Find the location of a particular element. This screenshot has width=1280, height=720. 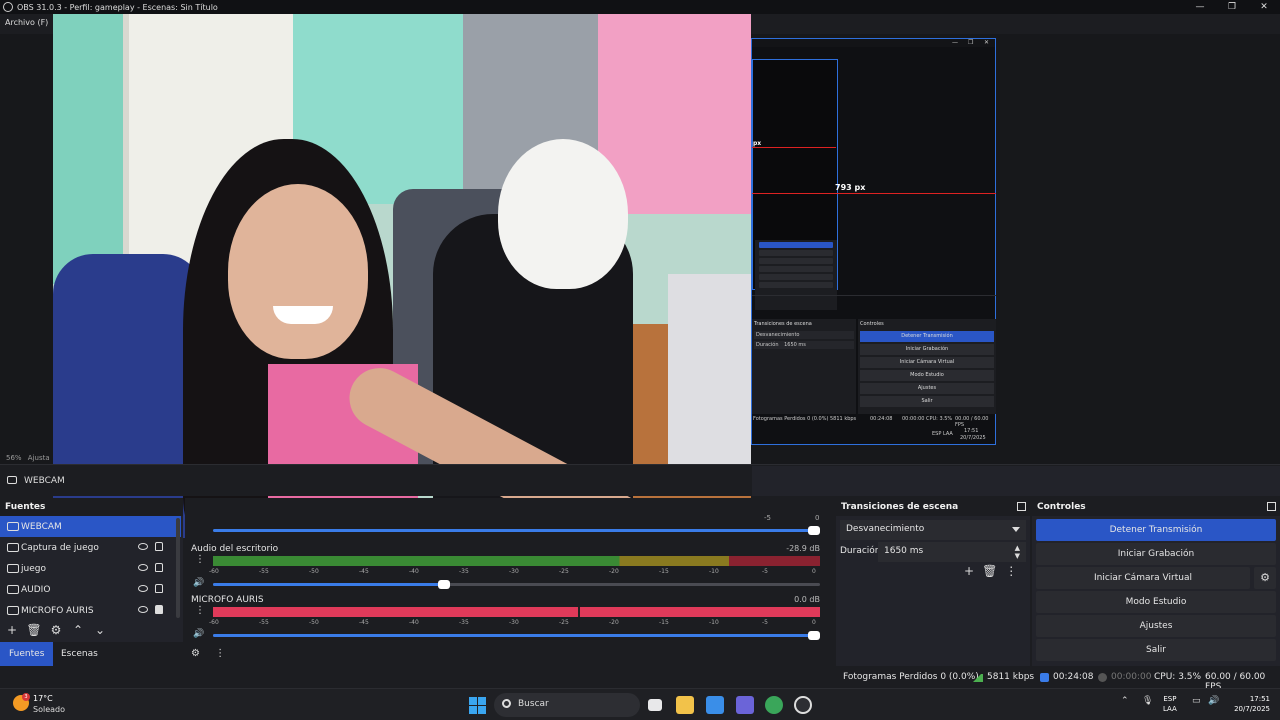

remove-transition-button: 🗑 is located at coordinates (989, 571).